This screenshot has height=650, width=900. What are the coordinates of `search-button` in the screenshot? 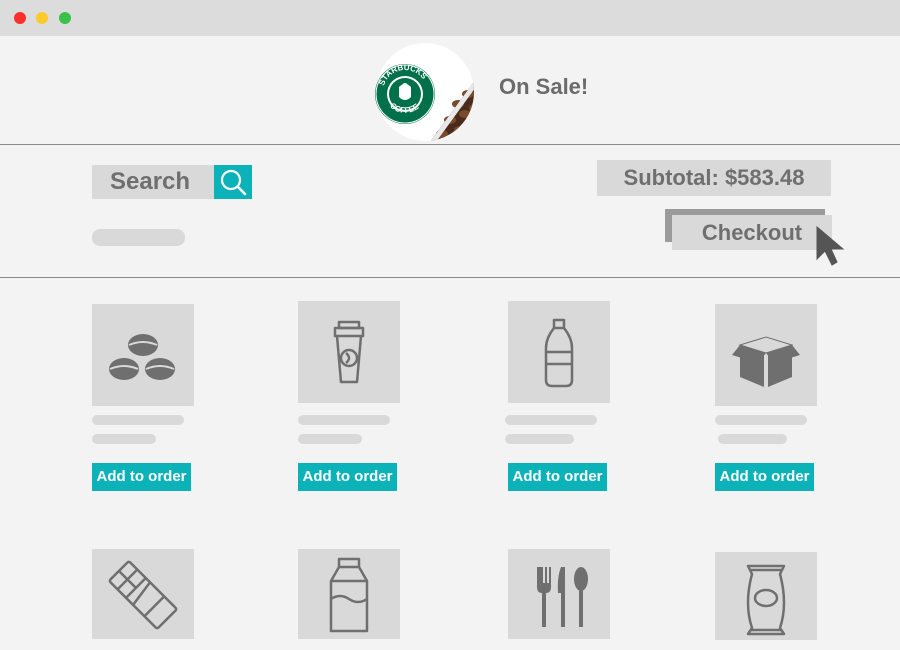 It's located at (233, 182).